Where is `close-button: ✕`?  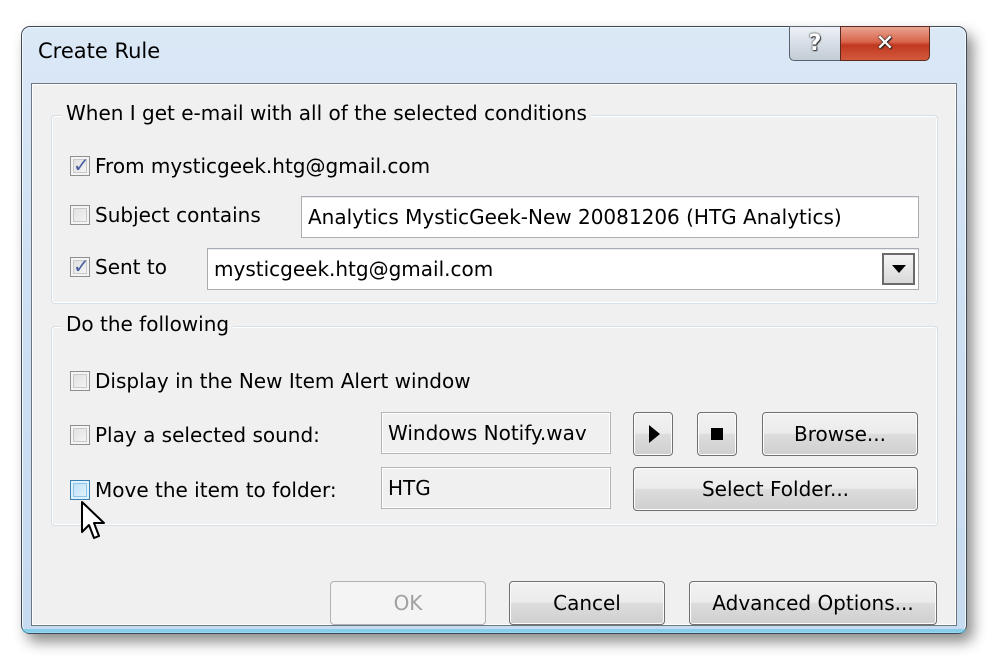 close-button: ✕ is located at coordinates (885, 43).